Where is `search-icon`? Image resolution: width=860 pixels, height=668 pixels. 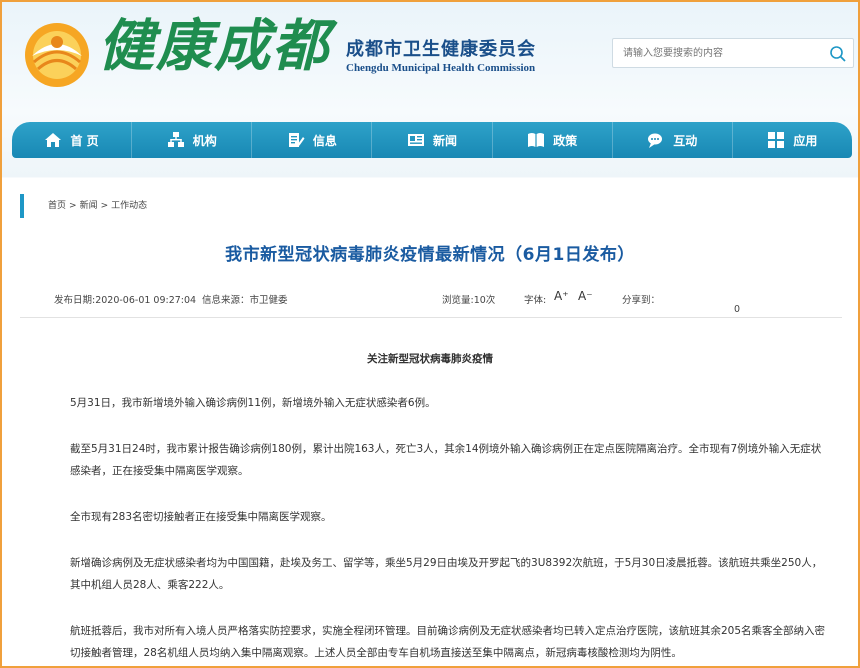
search-icon is located at coordinates (838, 54).